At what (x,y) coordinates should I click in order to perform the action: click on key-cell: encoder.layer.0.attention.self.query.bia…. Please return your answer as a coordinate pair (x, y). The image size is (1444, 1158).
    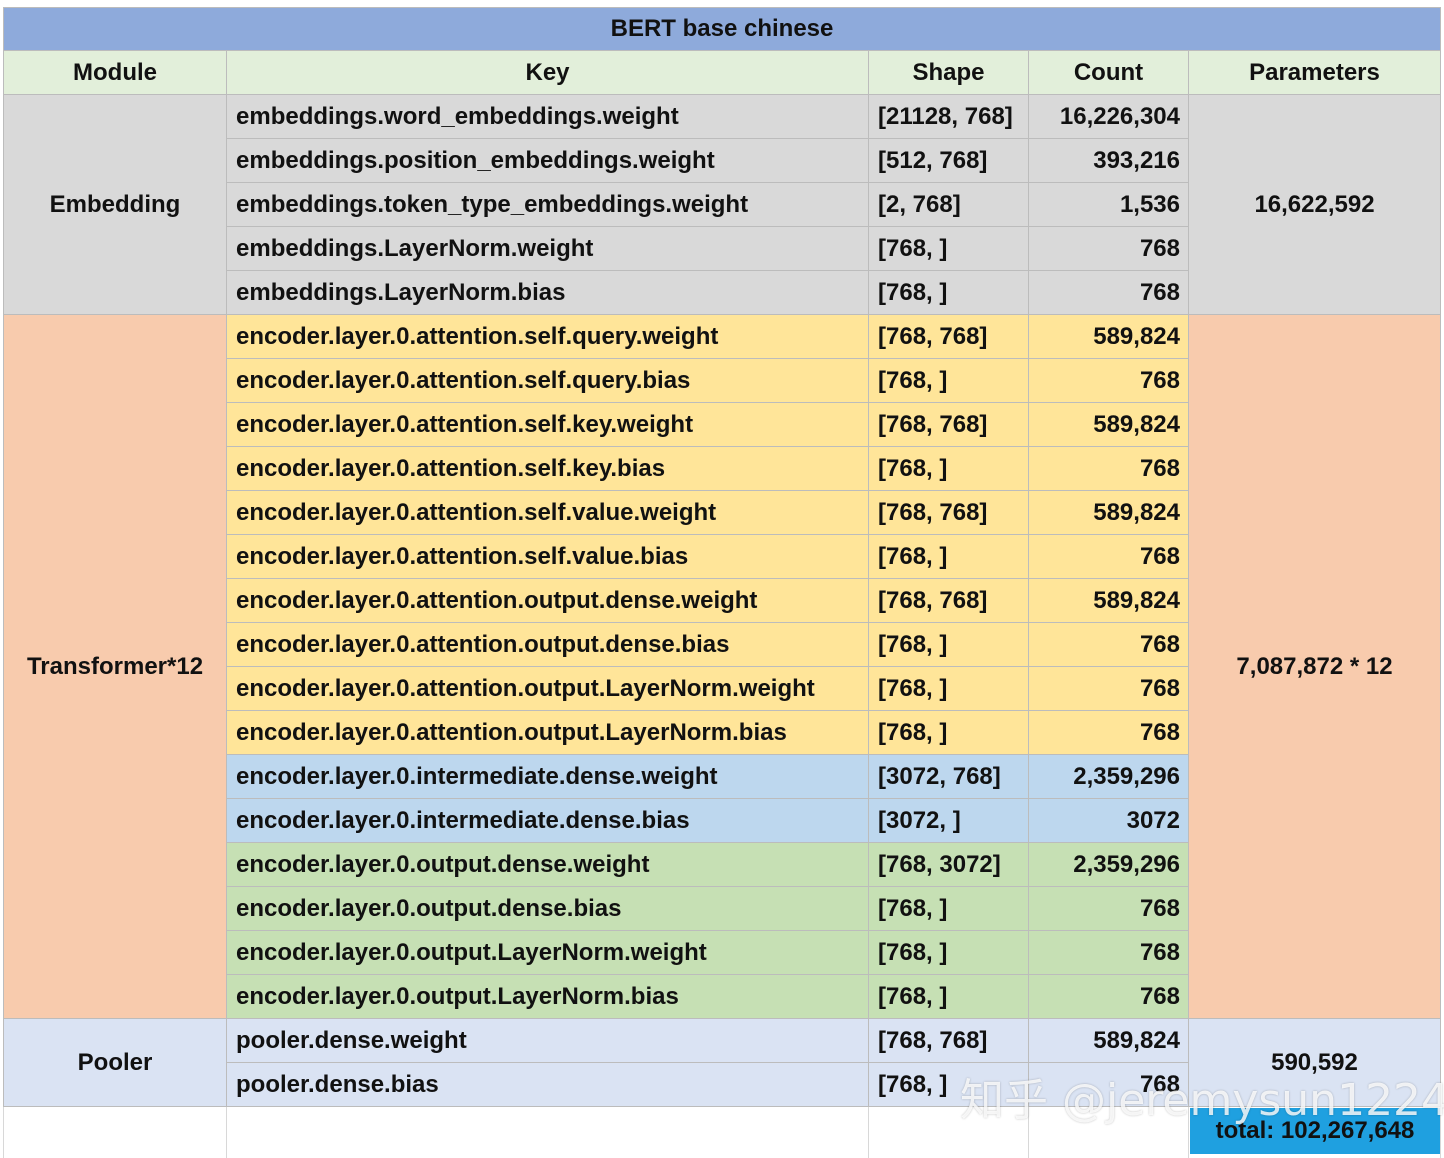
    Looking at the image, I should click on (548, 381).